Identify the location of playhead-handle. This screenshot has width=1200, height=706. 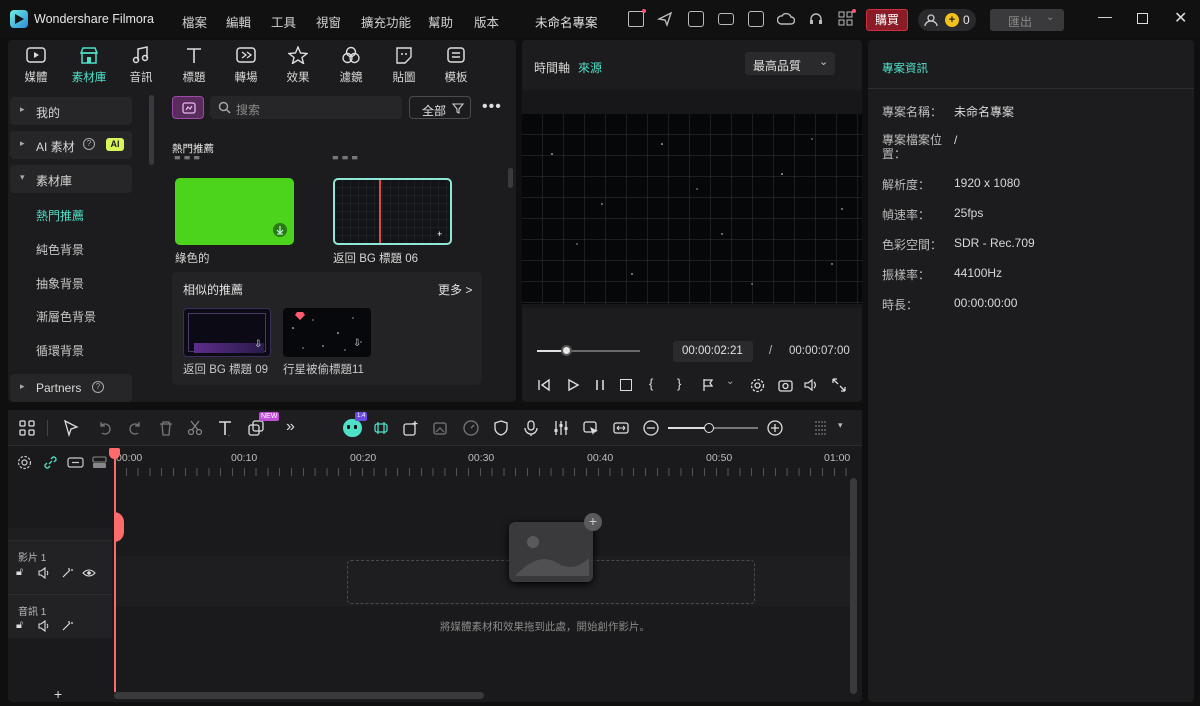
(114, 453).